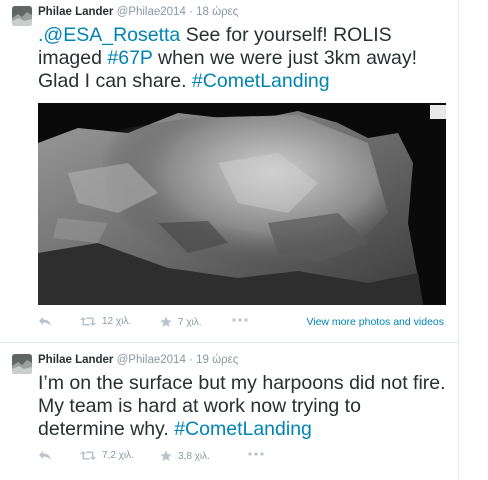 The width and height of the screenshot is (488, 480). I want to click on hashtag-link: #67P, so click(129, 58).